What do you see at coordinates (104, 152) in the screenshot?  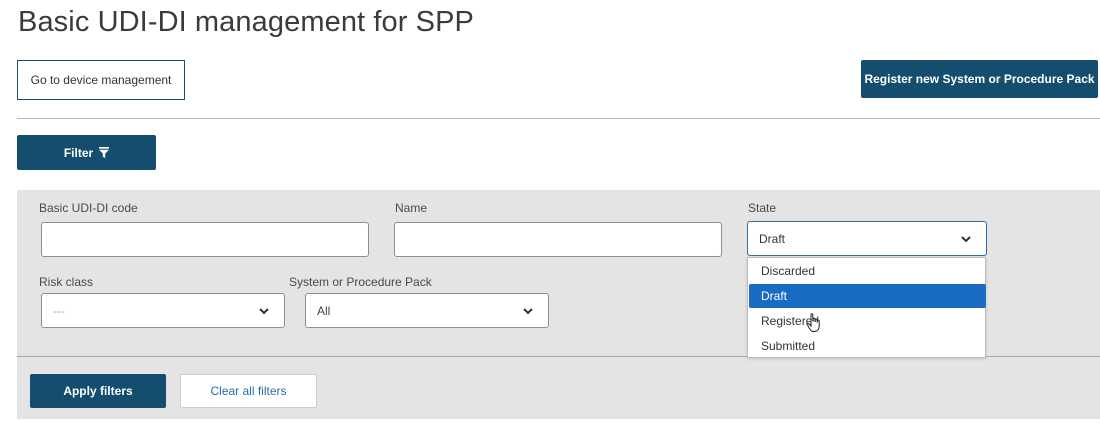 I see `funnel-icon` at bounding box center [104, 152].